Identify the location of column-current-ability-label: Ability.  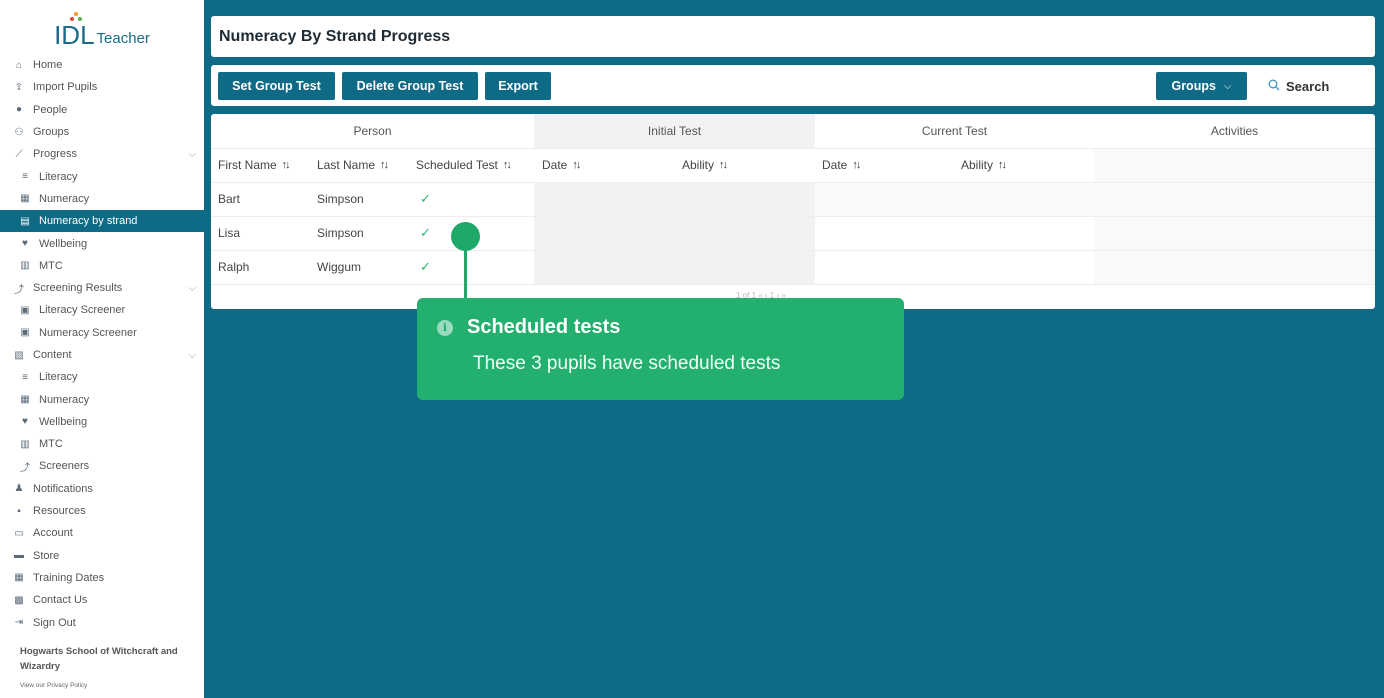
(977, 165).